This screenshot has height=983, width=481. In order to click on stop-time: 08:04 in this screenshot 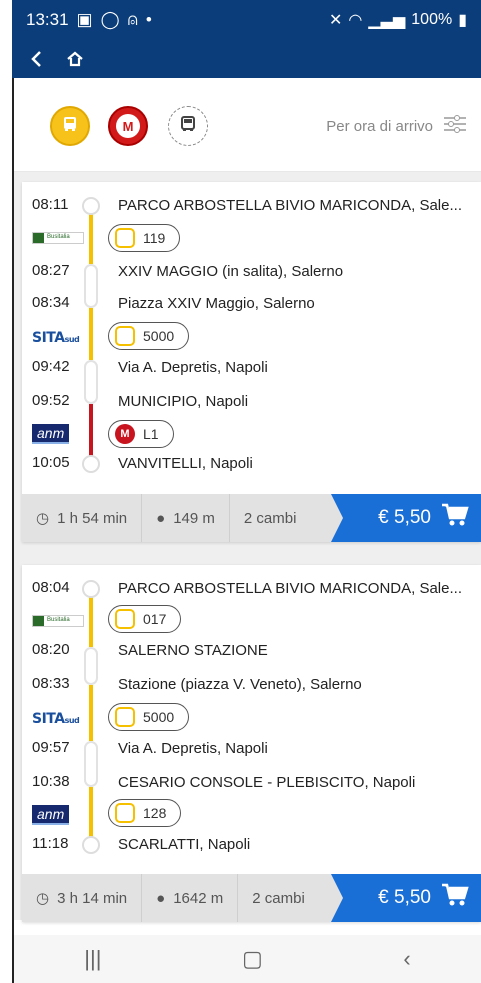, I will do `click(51, 587)`.